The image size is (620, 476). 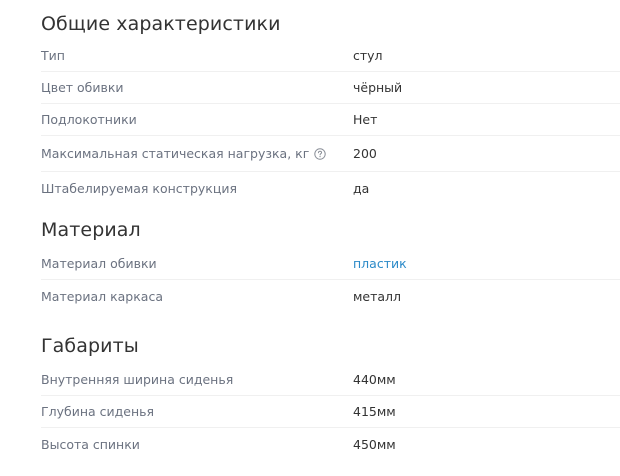 I want to click on spec-value-max-load: 200, so click(x=365, y=153).